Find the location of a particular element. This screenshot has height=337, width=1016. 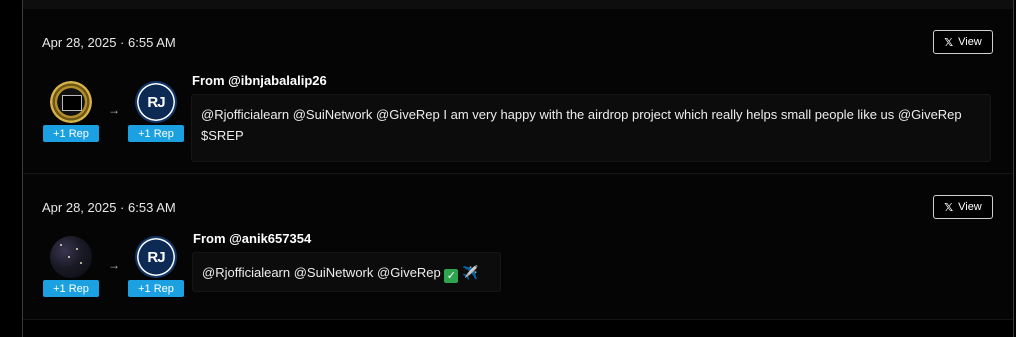

timestamp: Apr 28, 2025 · 6:55 AM is located at coordinates (109, 42).